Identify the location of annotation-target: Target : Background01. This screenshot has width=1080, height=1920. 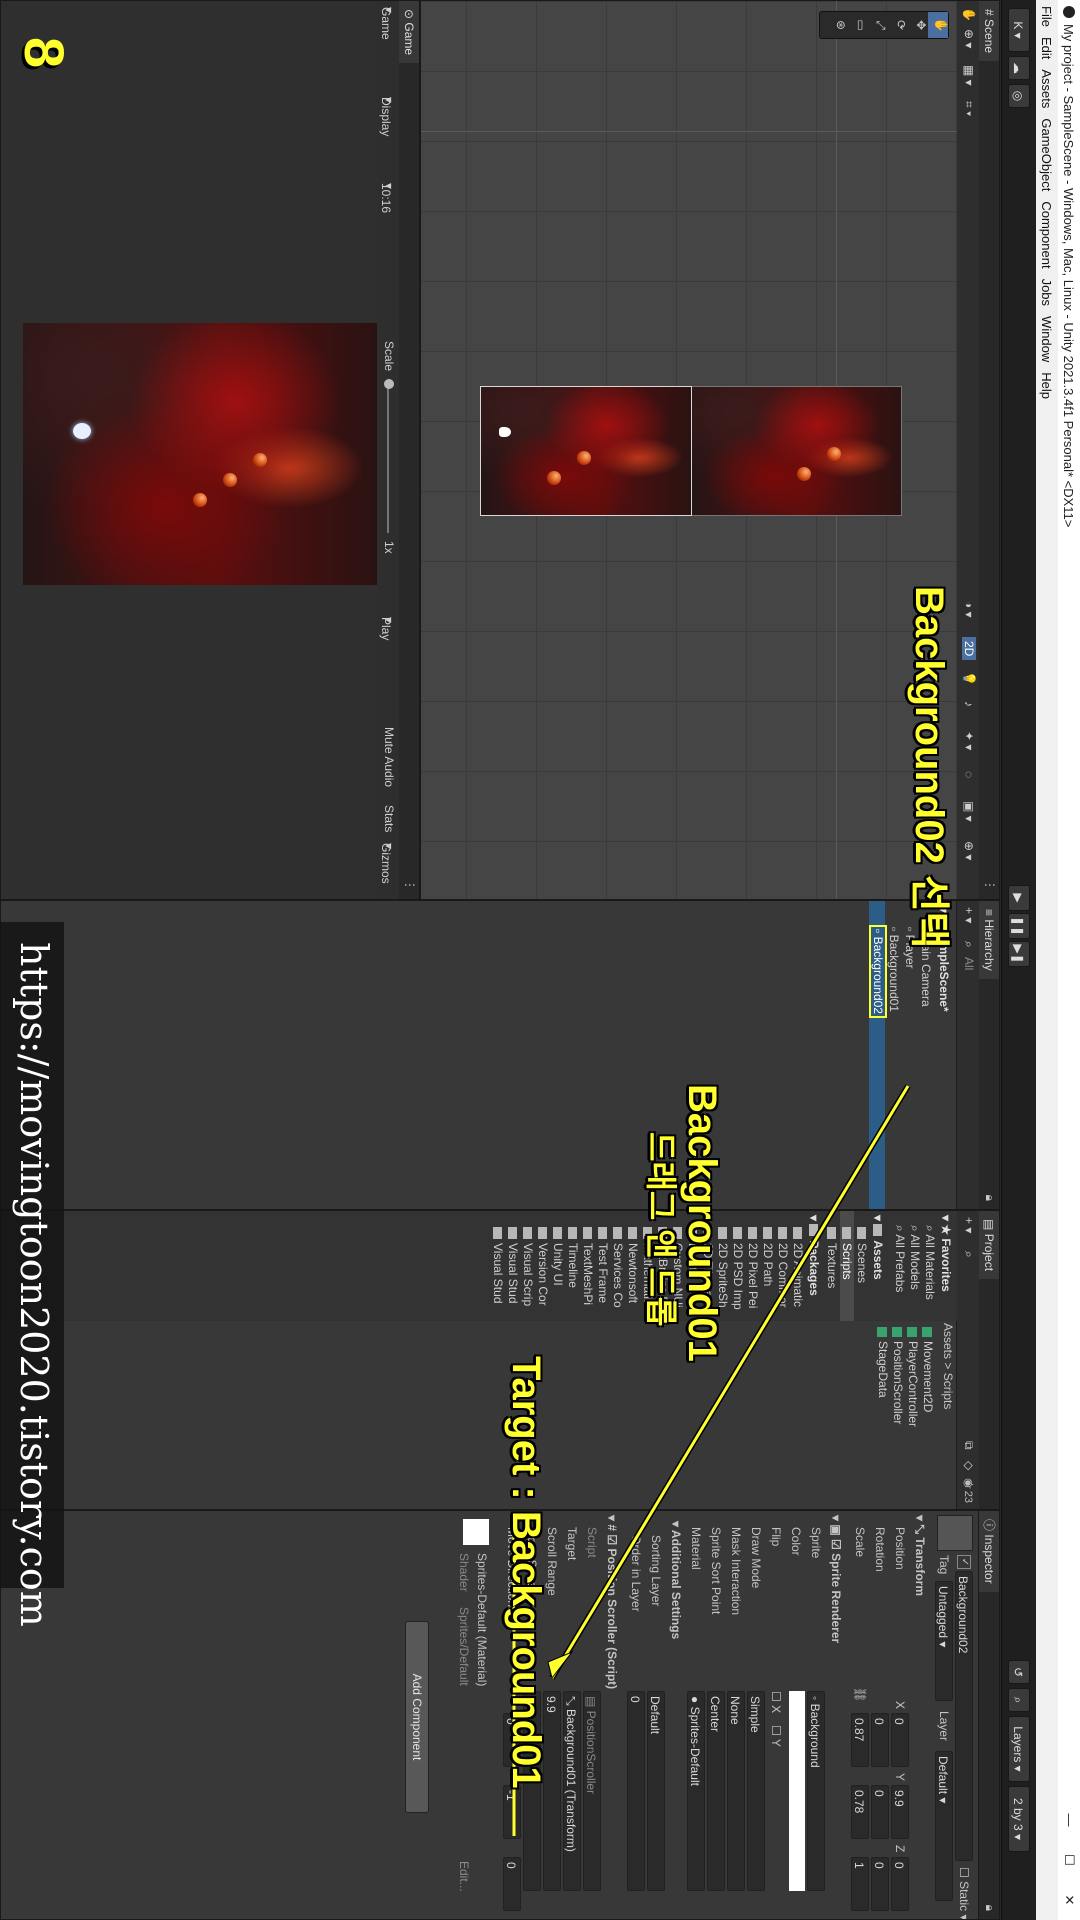
(526, 1572).